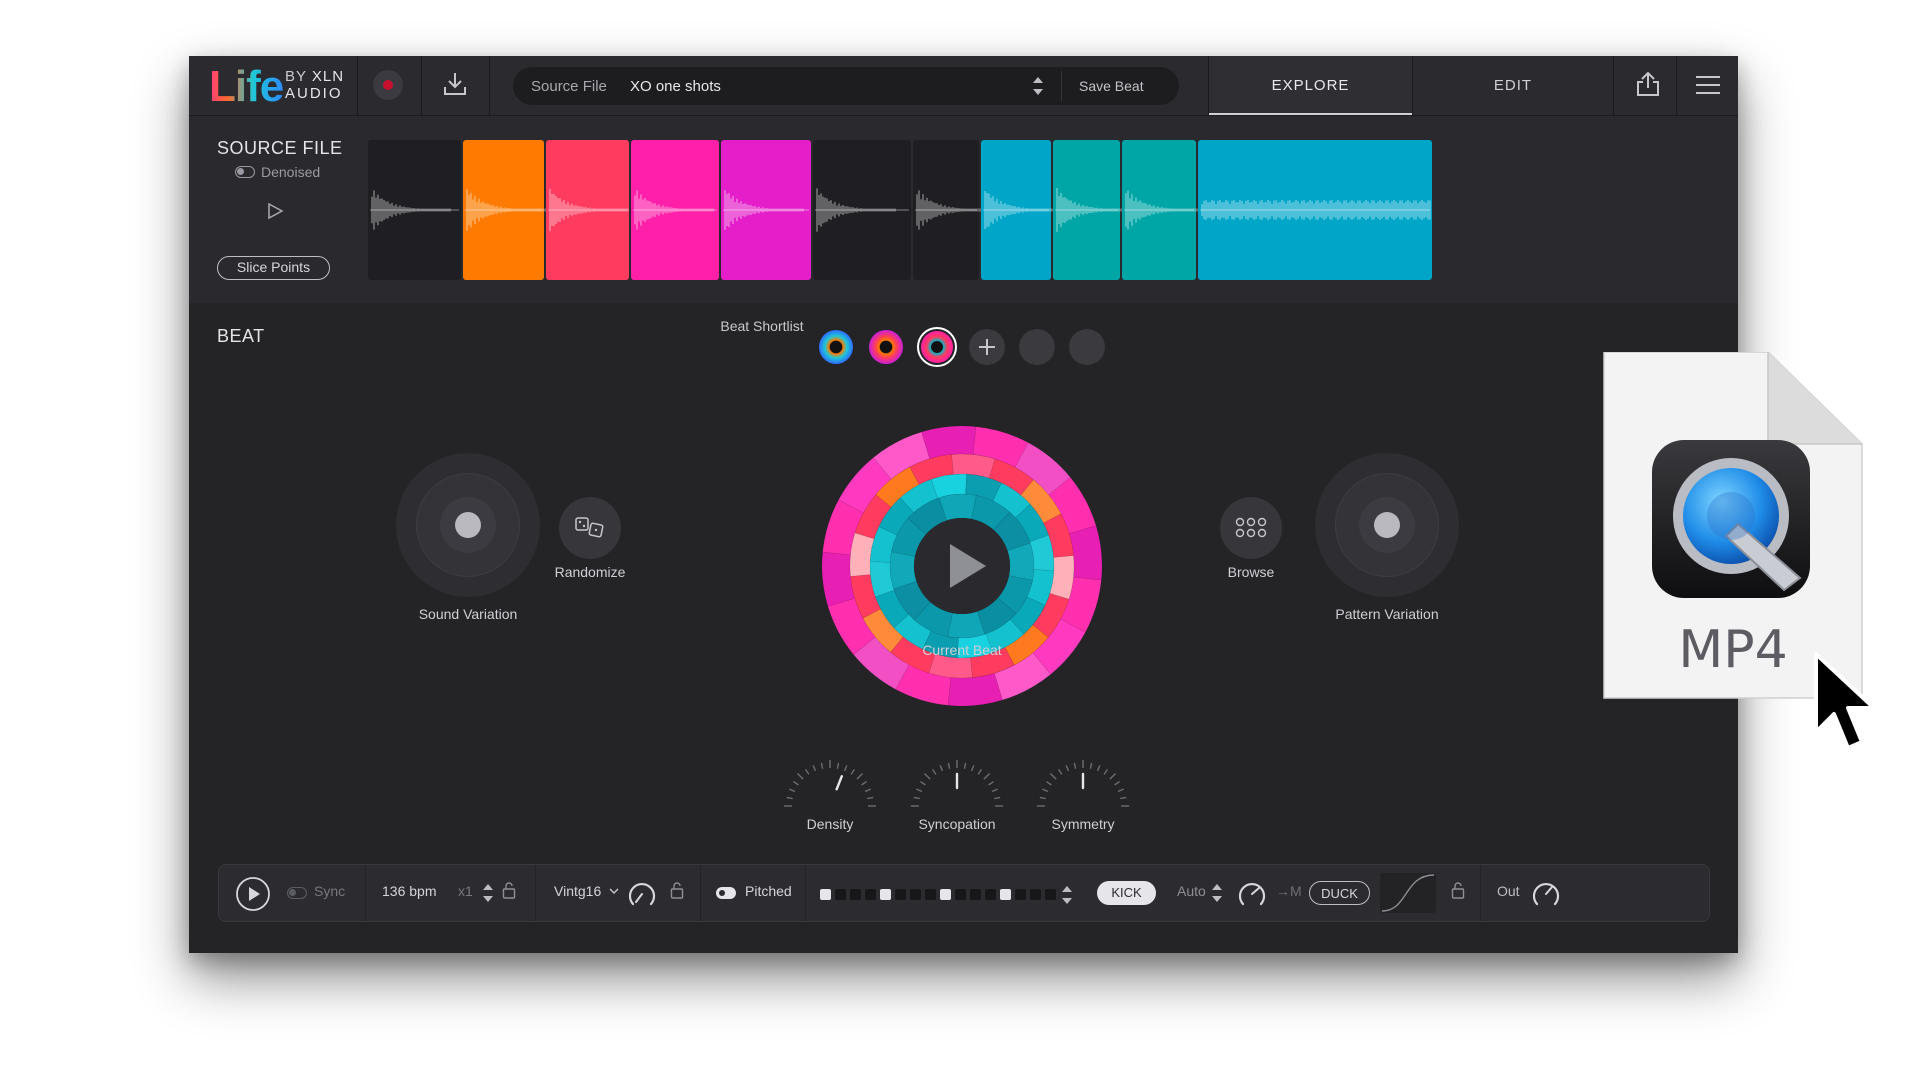 This screenshot has width=1920, height=1080. Describe the element at coordinates (297, 893) in the screenshot. I see `sync-toggle` at that location.